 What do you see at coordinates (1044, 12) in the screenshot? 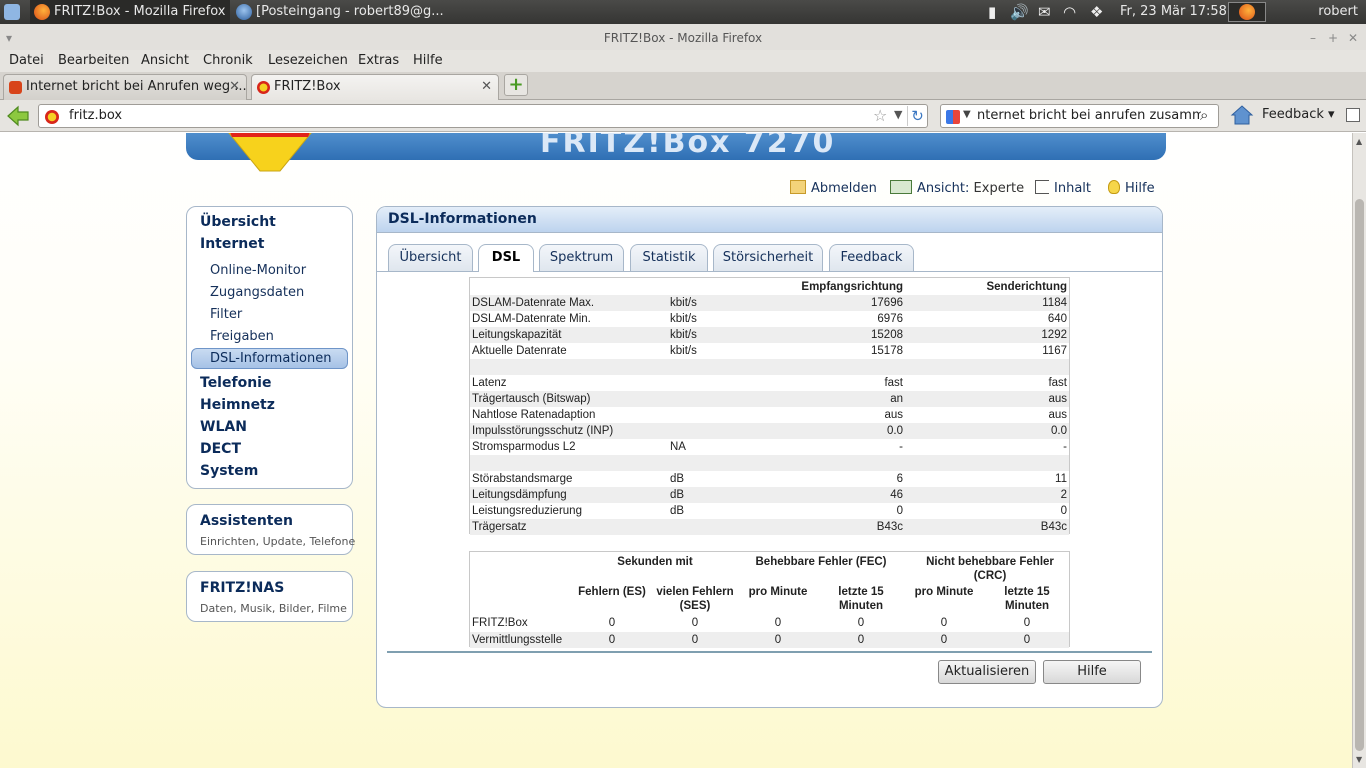
I see `mail-icon: ✉` at bounding box center [1044, 12].